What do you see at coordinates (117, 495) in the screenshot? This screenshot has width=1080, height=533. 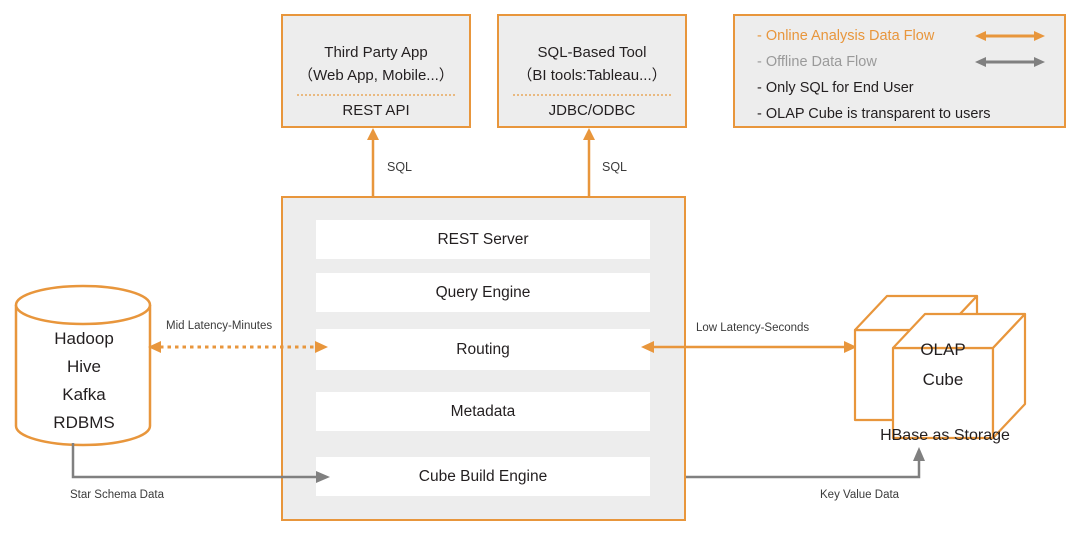 I see `star-schema-label: Star Schema Data` at bounding box center [117, 495].